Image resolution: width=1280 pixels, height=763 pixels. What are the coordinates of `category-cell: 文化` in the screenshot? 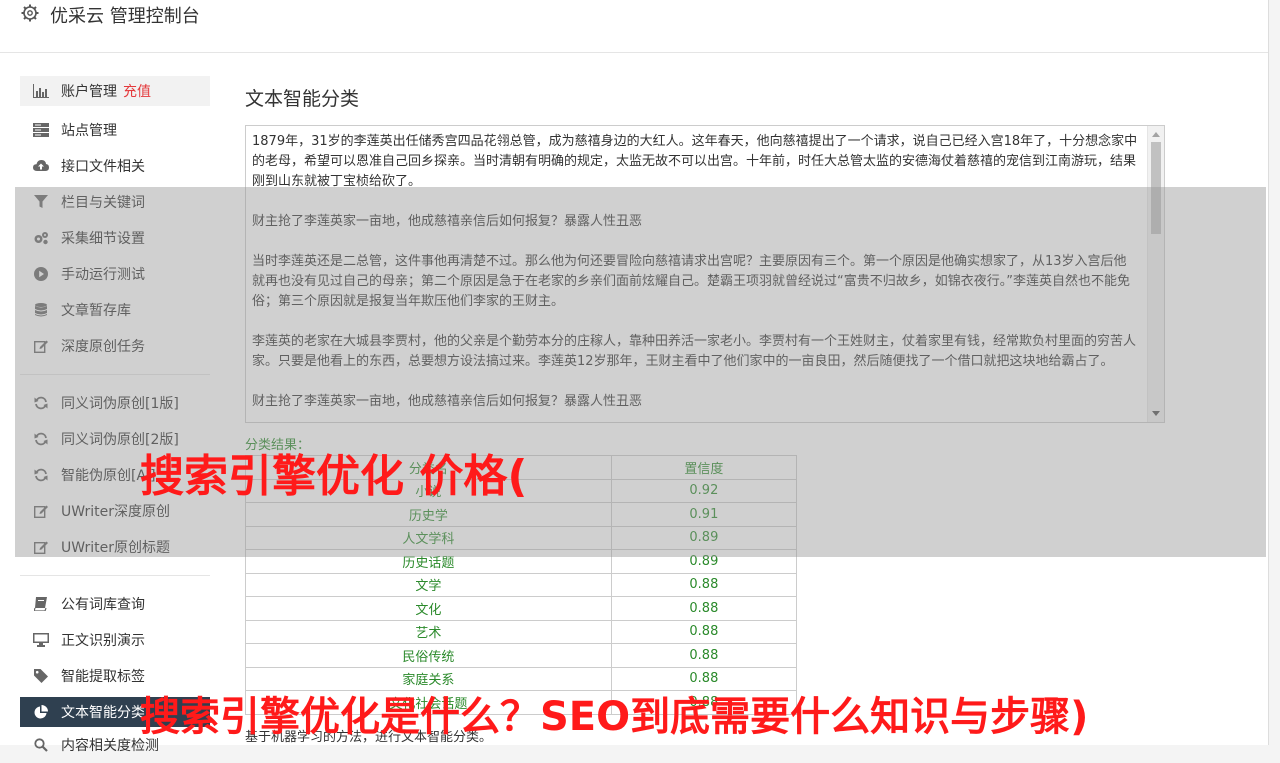 It's located at (428, 608).